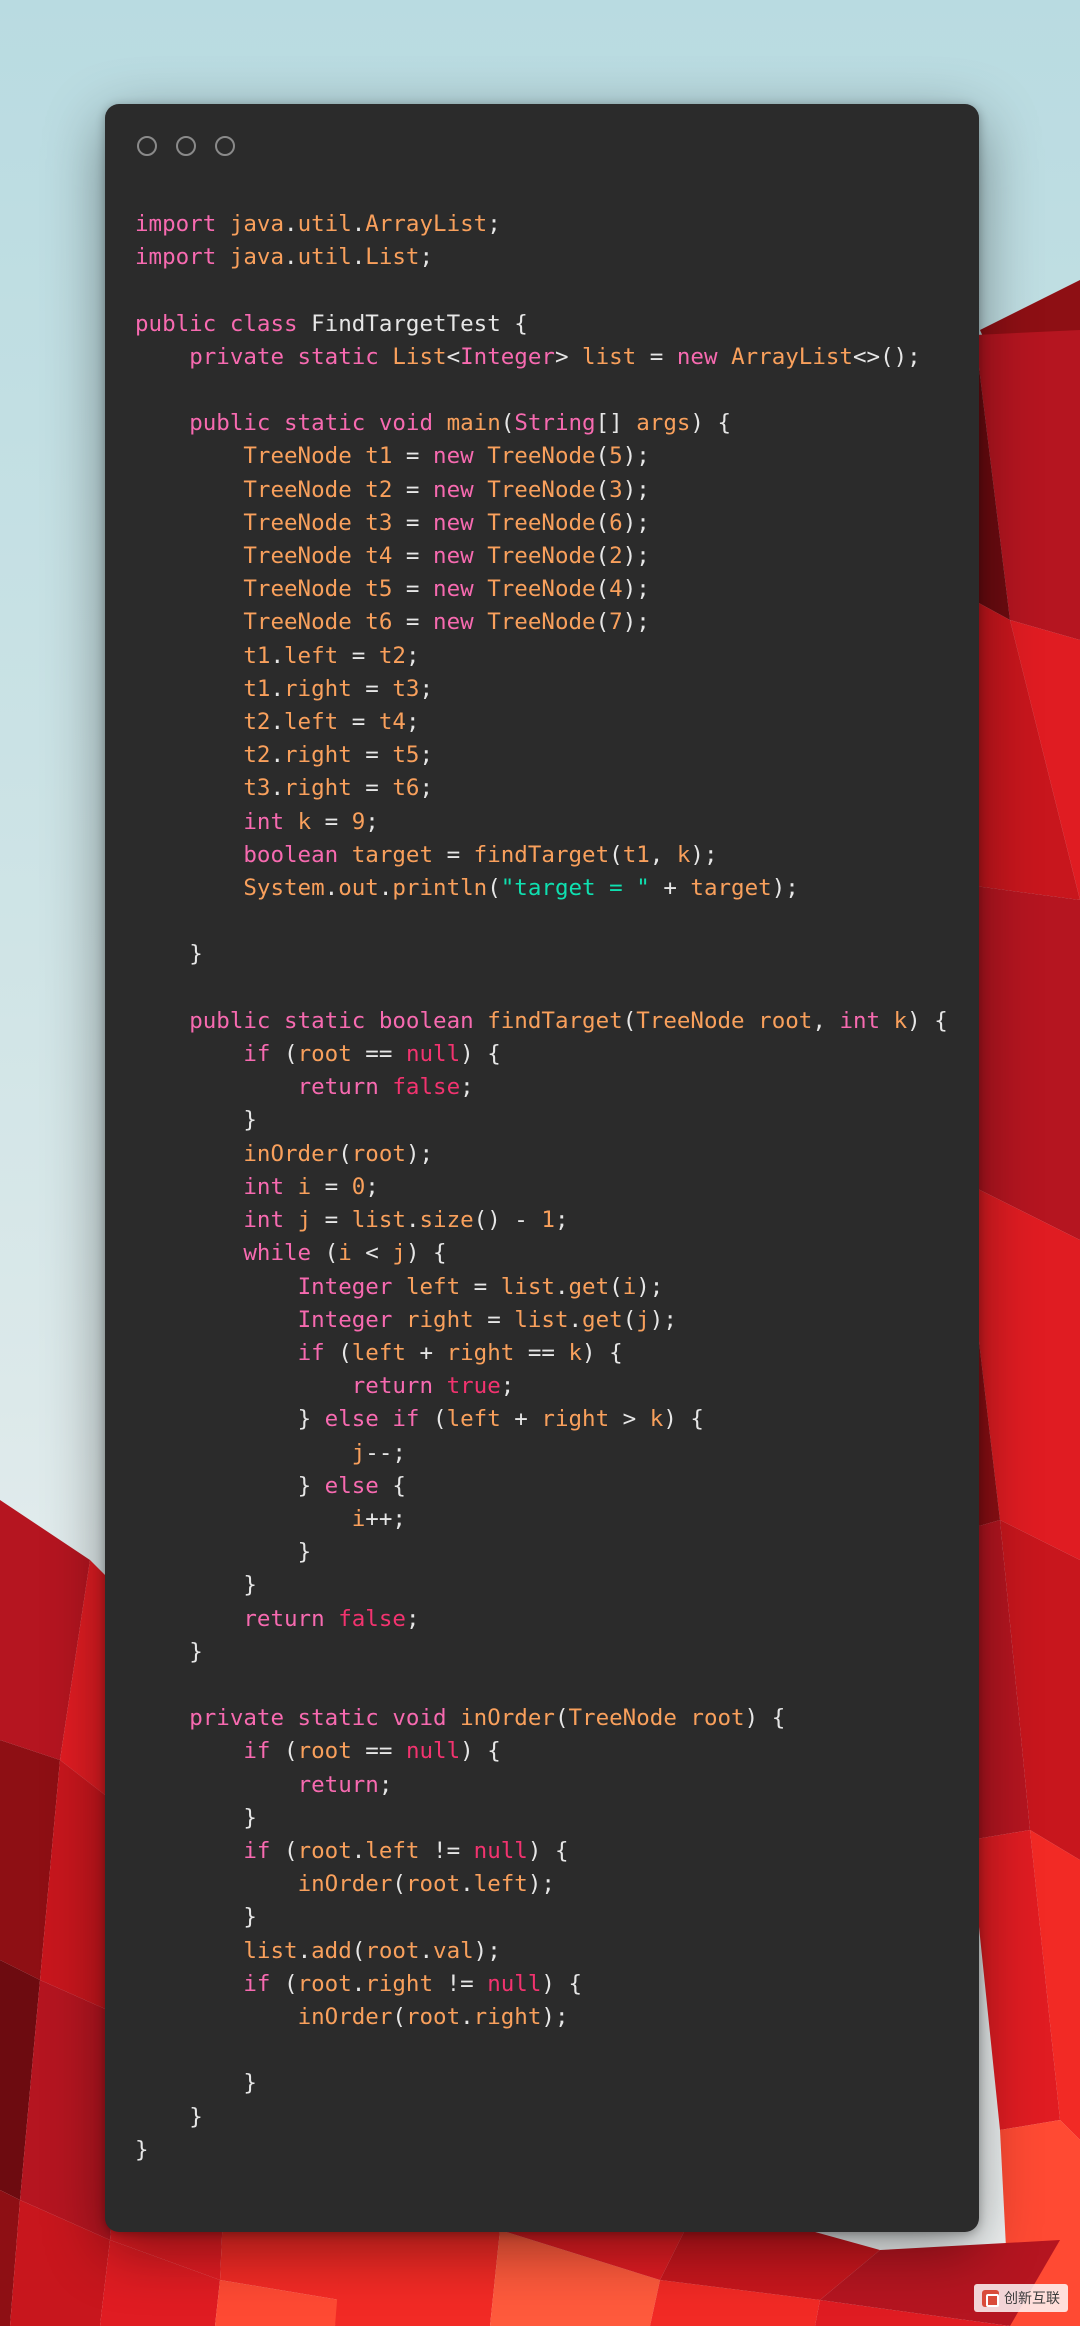 The width and height of the screenshot is (1080, 2326). What do you see at coordinates (351, 1485) in the screenshot?
I see `code-token: else` at bounding box center [351, 1485].